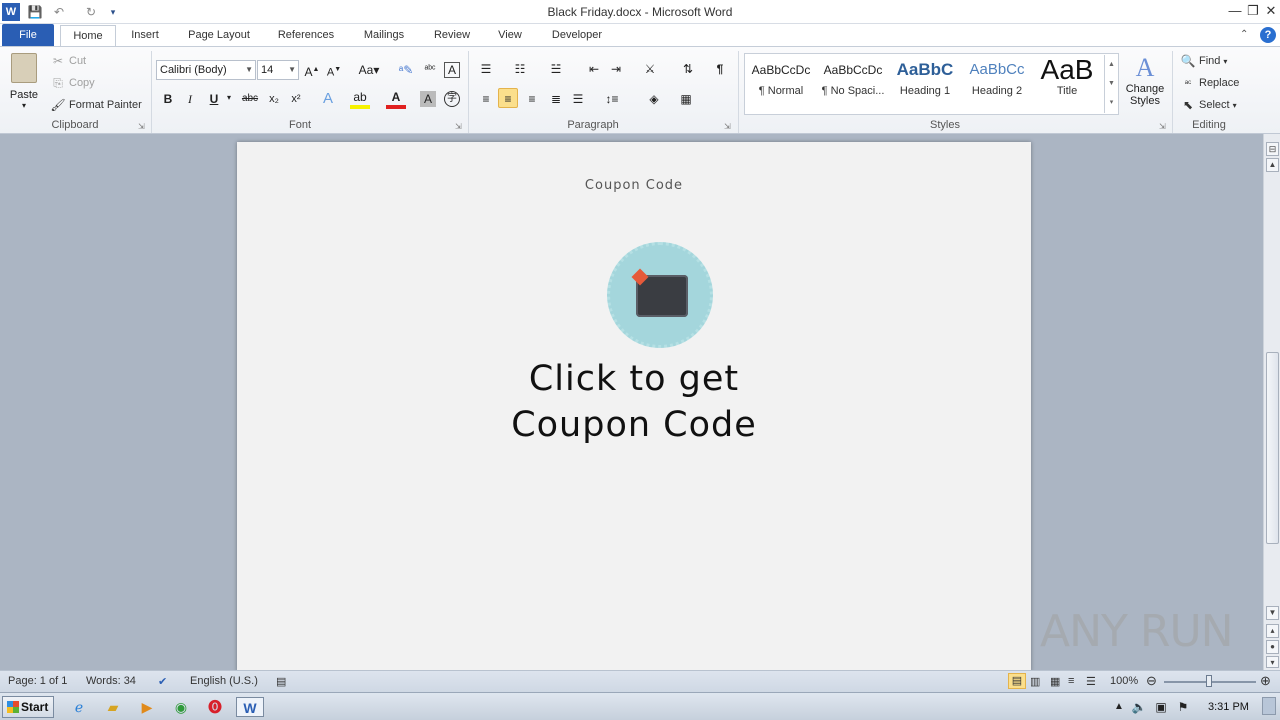 The width and height of the screenshot is (1280, 720). What do you see at coordinates (1161, 707) in the screenshot?
I see `network-icon: ▣` at bounding box center [1161, 707].